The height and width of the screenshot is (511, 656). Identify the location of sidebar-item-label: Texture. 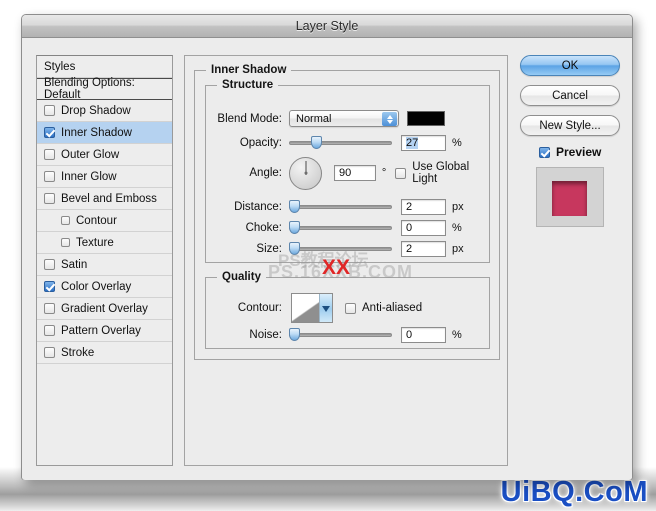
(95, 242).